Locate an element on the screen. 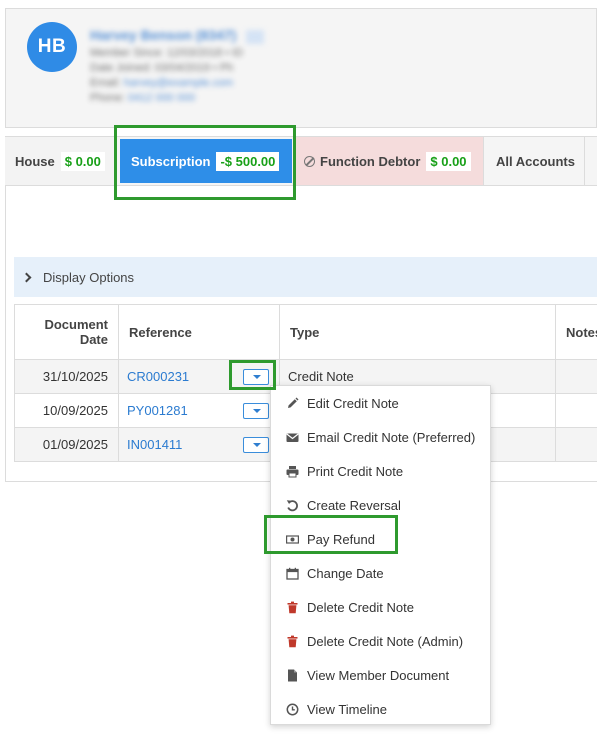 The image size is (597, 755). table-header-row: Document Date Reference Type Notes is located at coordinates (305, 332).